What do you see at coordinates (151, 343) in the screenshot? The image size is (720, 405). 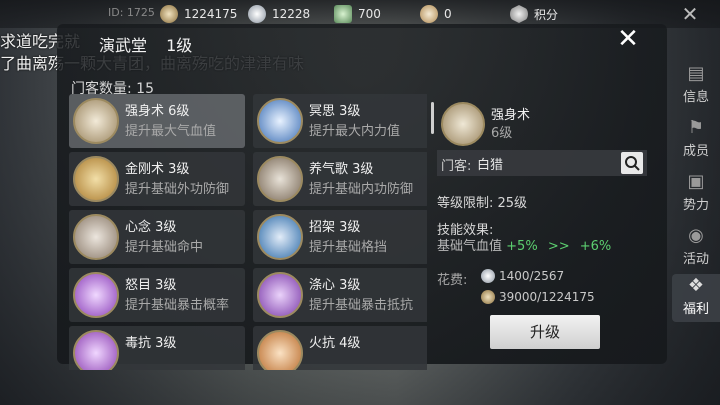 I see `skill-name: 毒抗 3级` at bounding box center [151, 343].